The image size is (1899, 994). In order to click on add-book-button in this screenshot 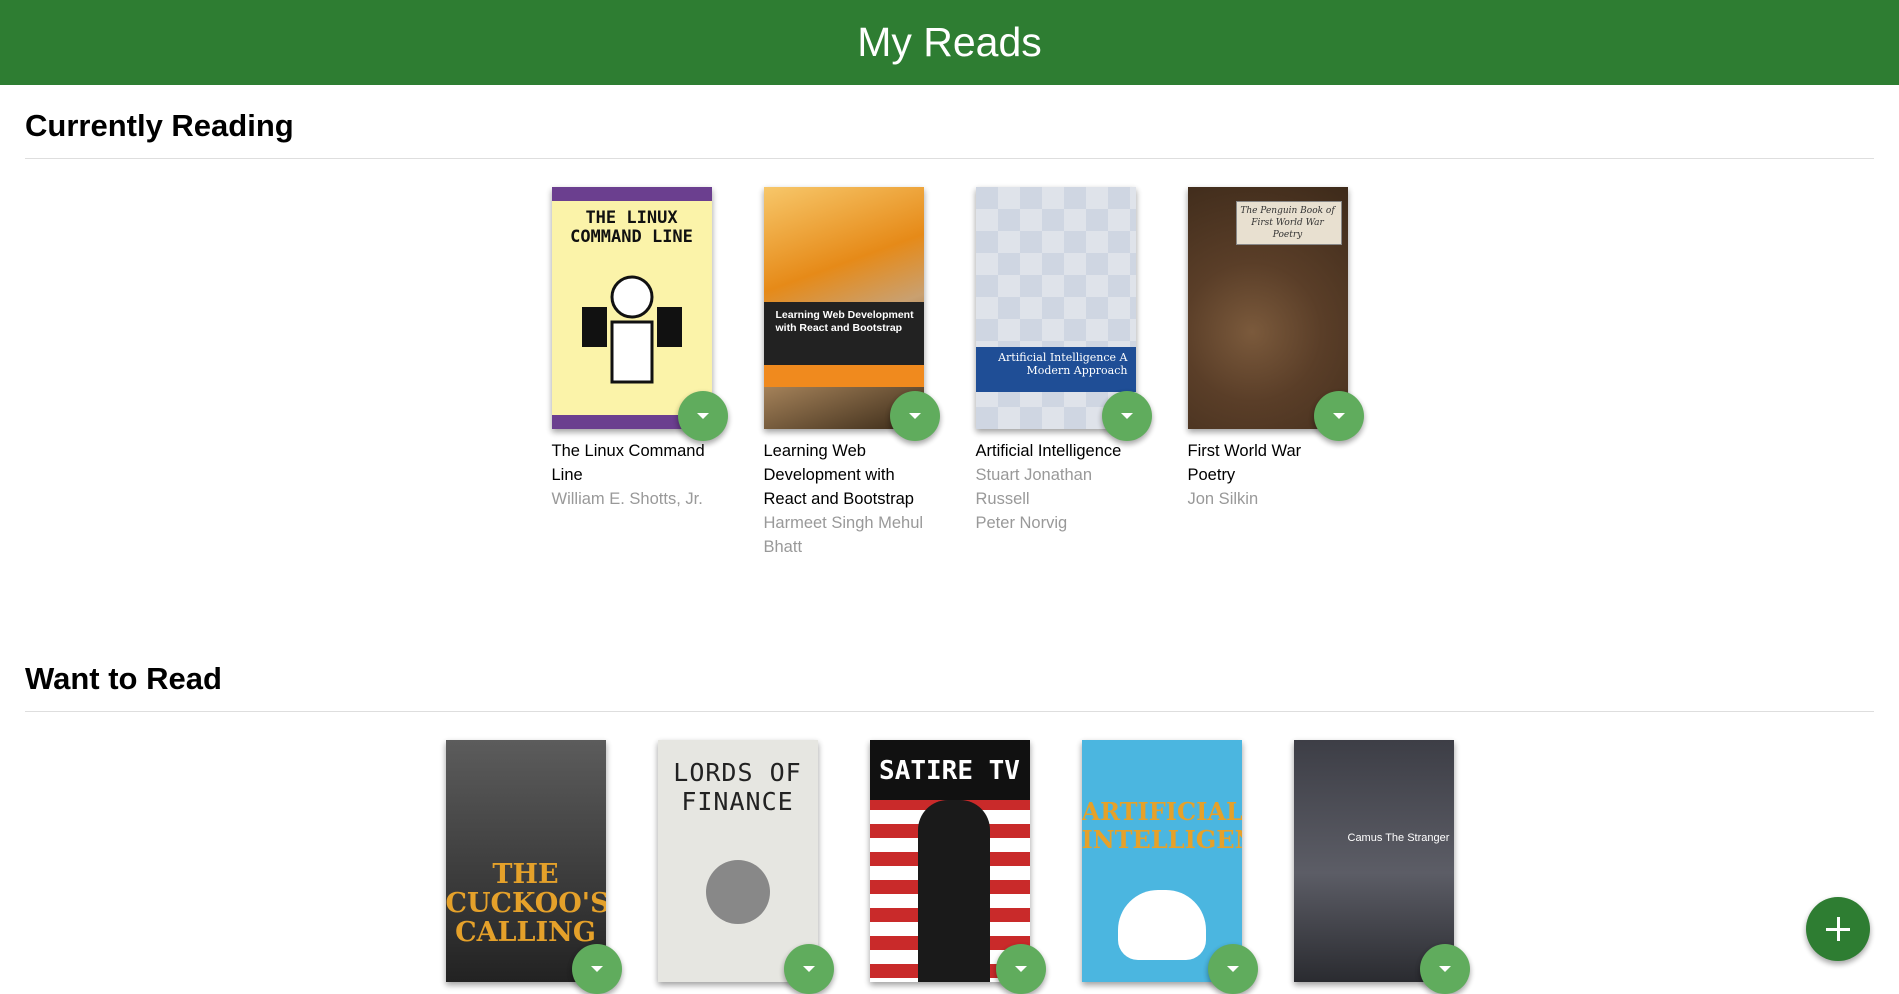, I will do `click(1838, 929)`.